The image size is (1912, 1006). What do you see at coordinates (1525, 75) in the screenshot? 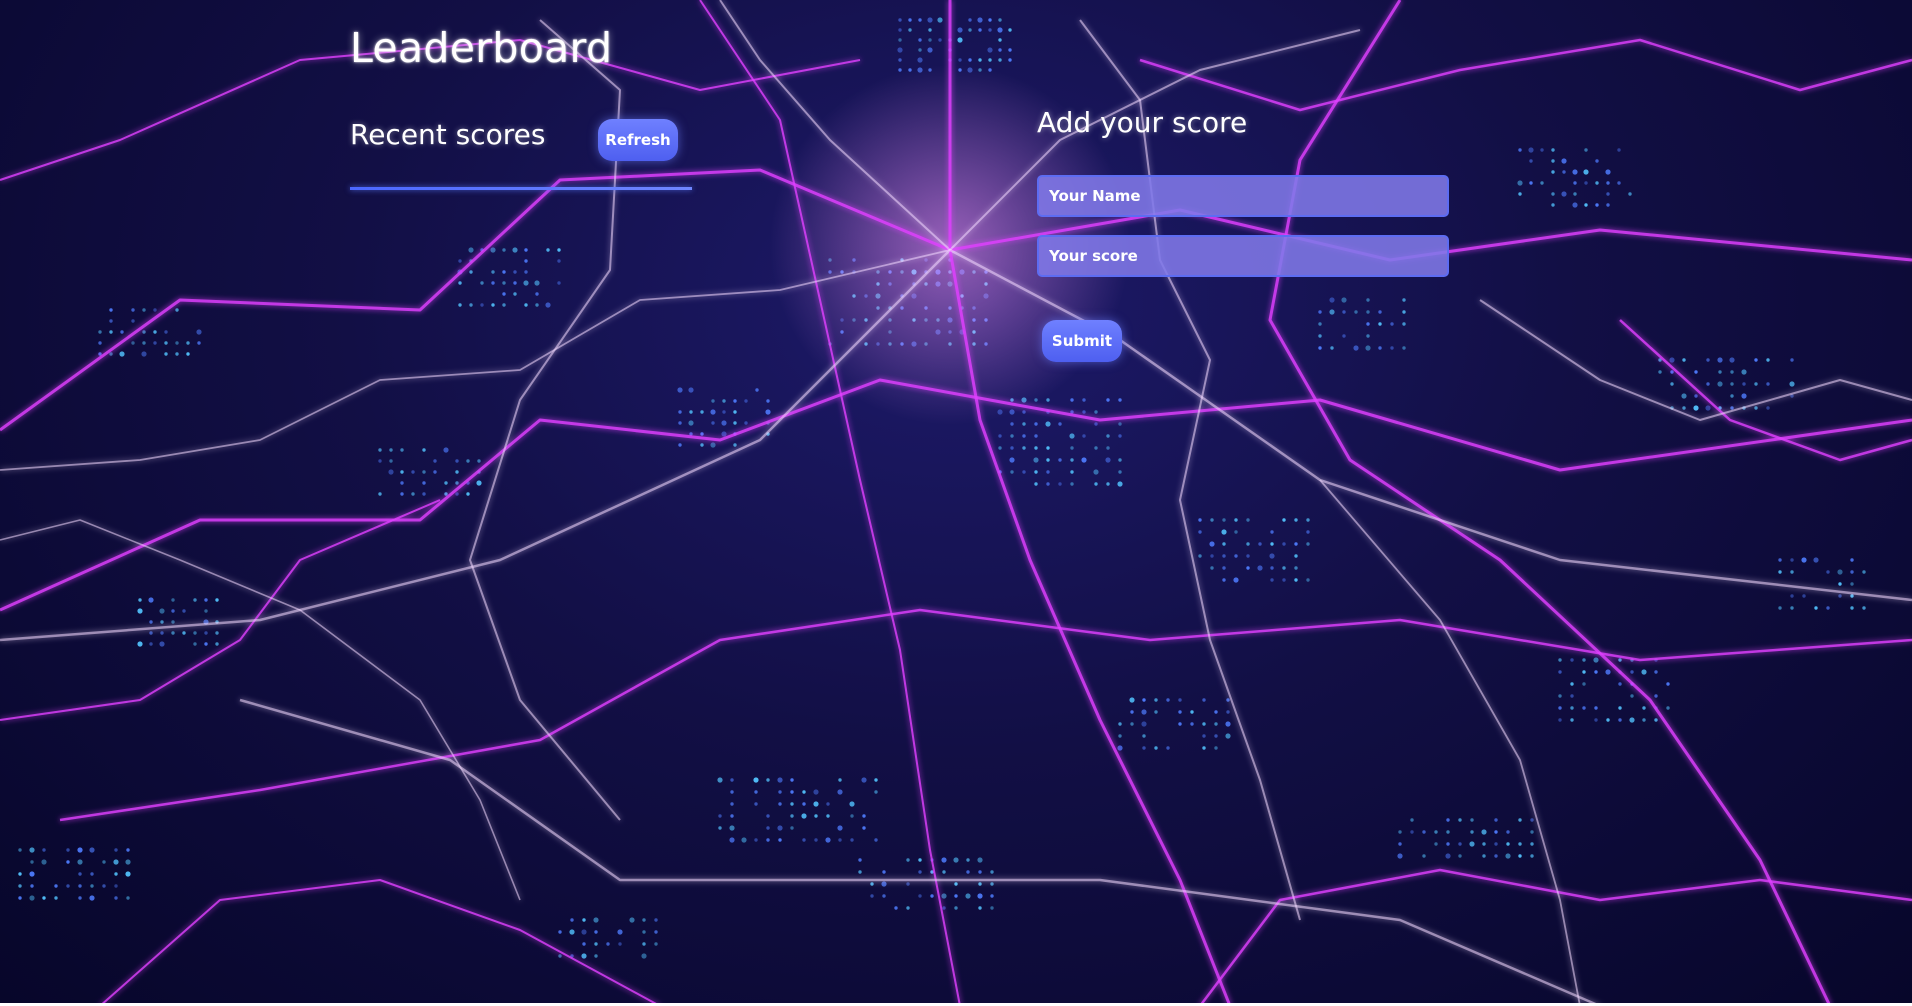
I see `circuit-trace` at bounding box center [1525, 75].